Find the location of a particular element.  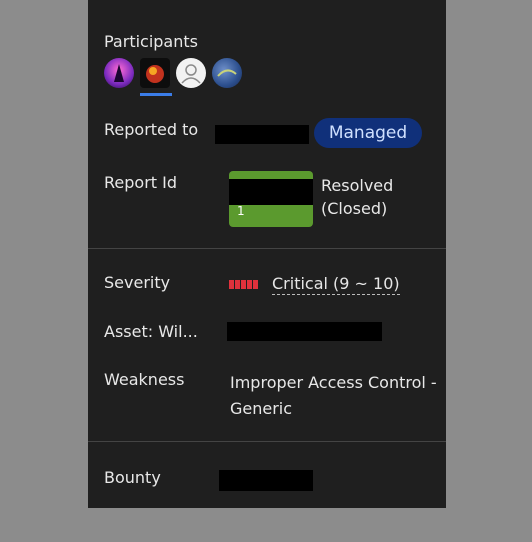

participants-label: Participants is located at coordinates (151, 41).